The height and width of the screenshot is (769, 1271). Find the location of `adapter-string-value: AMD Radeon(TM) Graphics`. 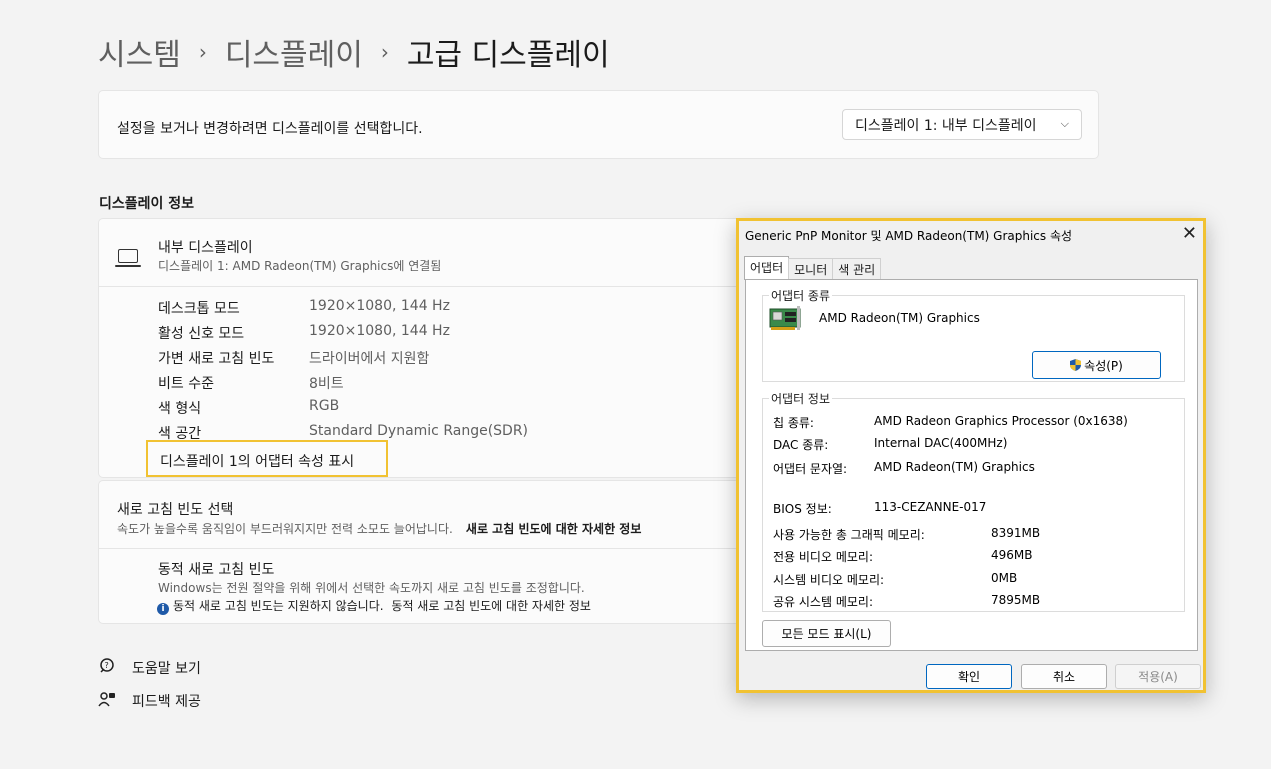

adapter-string-value: AMD Radeon(TM) Graphics is located at coordinates (954, 467).